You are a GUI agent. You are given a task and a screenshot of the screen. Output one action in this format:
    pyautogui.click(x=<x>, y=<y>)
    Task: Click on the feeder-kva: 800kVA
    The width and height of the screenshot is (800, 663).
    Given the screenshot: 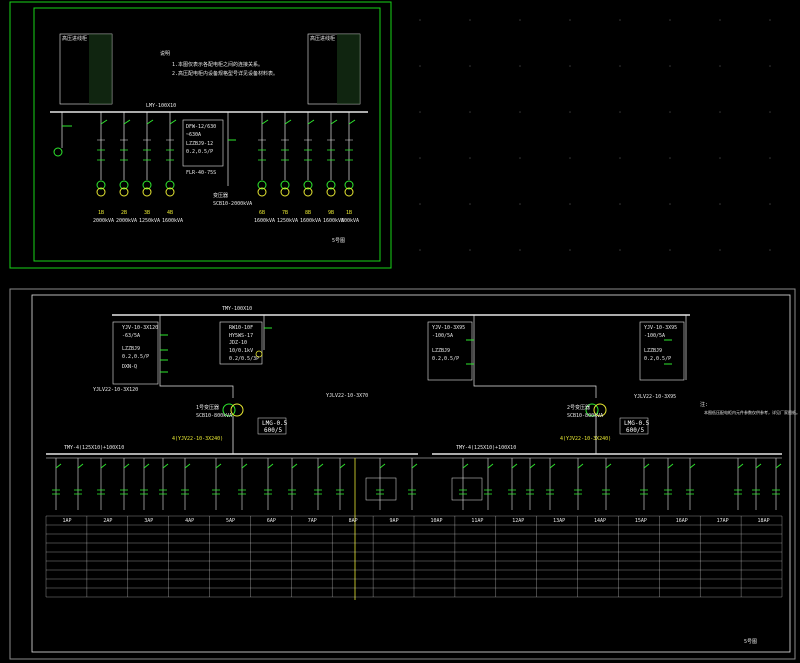 What is the action you would take?
    pyautogui.click(x=350, y=221)
    